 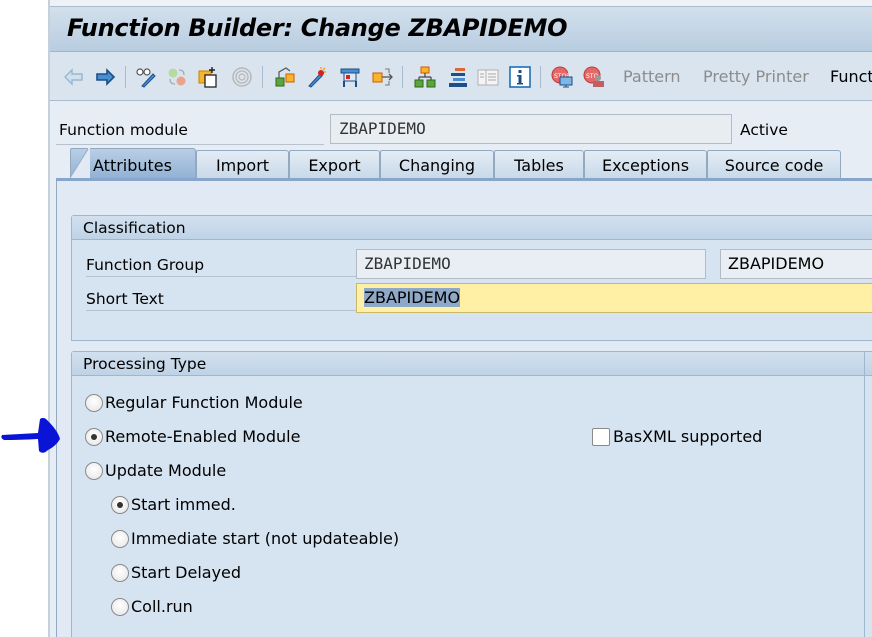 I want to click on set-breakpoint-button: STOP, so click(x=562, y=77).